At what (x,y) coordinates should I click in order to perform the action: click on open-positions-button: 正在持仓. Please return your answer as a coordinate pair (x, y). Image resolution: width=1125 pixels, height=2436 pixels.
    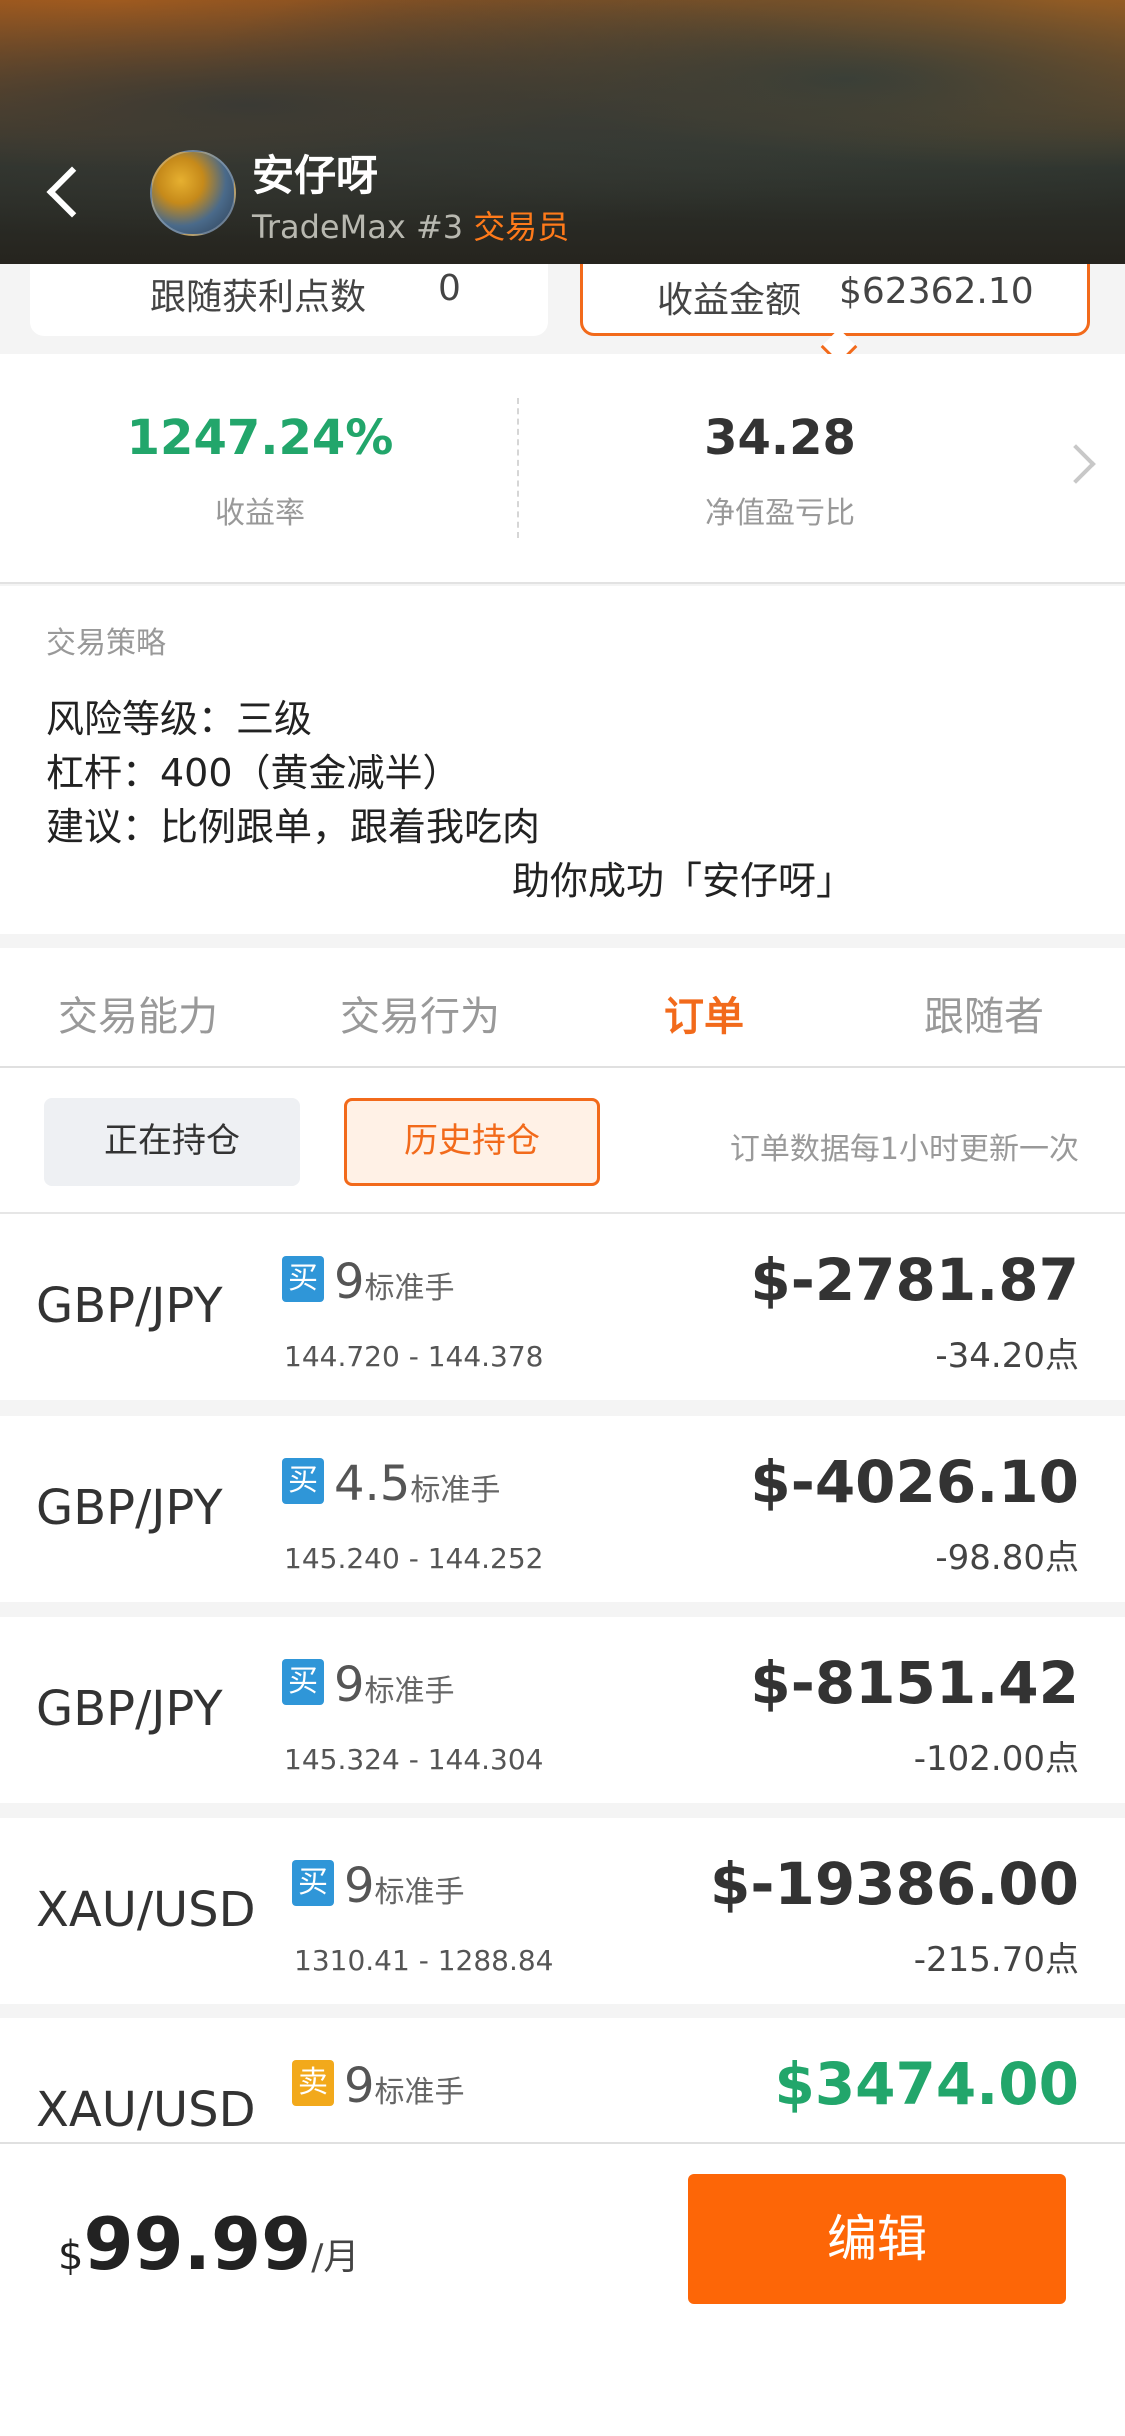
    Looking at the image, I should click on (172, 1142).